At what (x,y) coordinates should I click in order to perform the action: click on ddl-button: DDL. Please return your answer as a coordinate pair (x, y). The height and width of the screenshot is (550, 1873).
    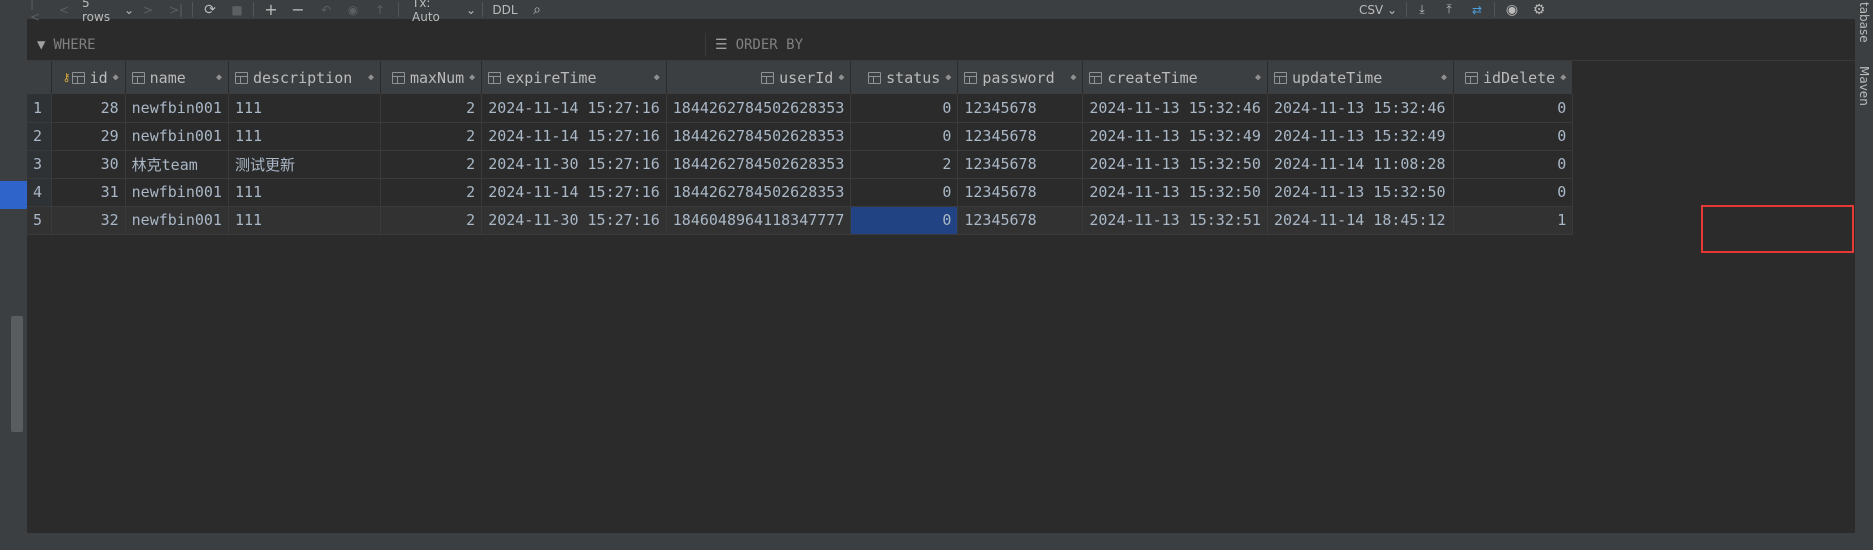
    Looking at the image, I should click on (505, 9).